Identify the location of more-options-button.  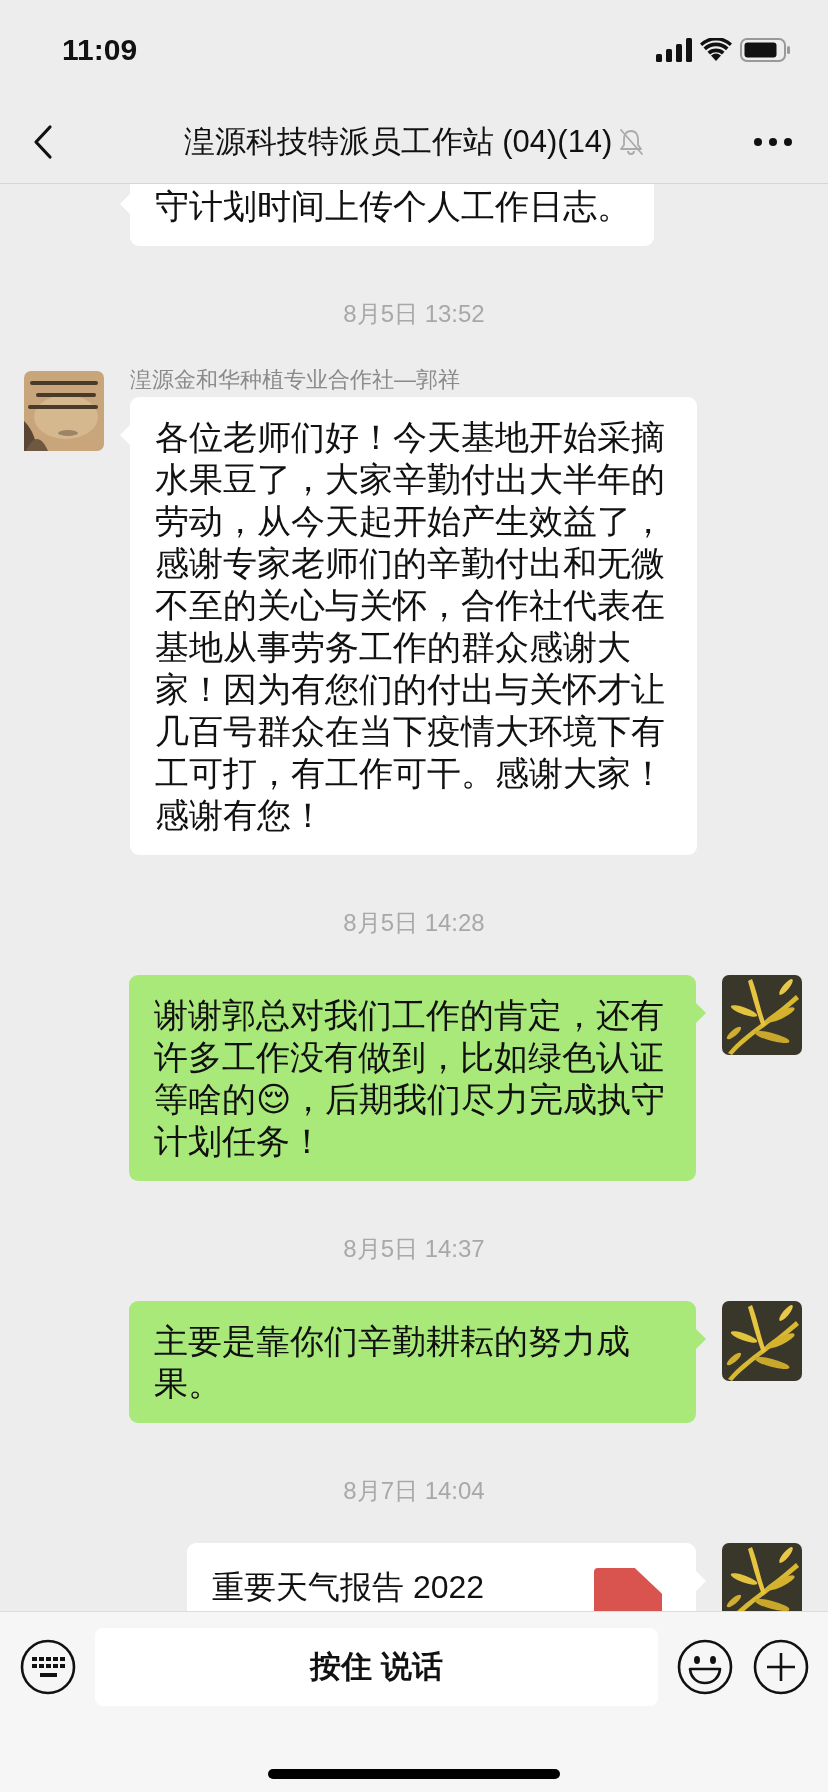
(781, 1667).